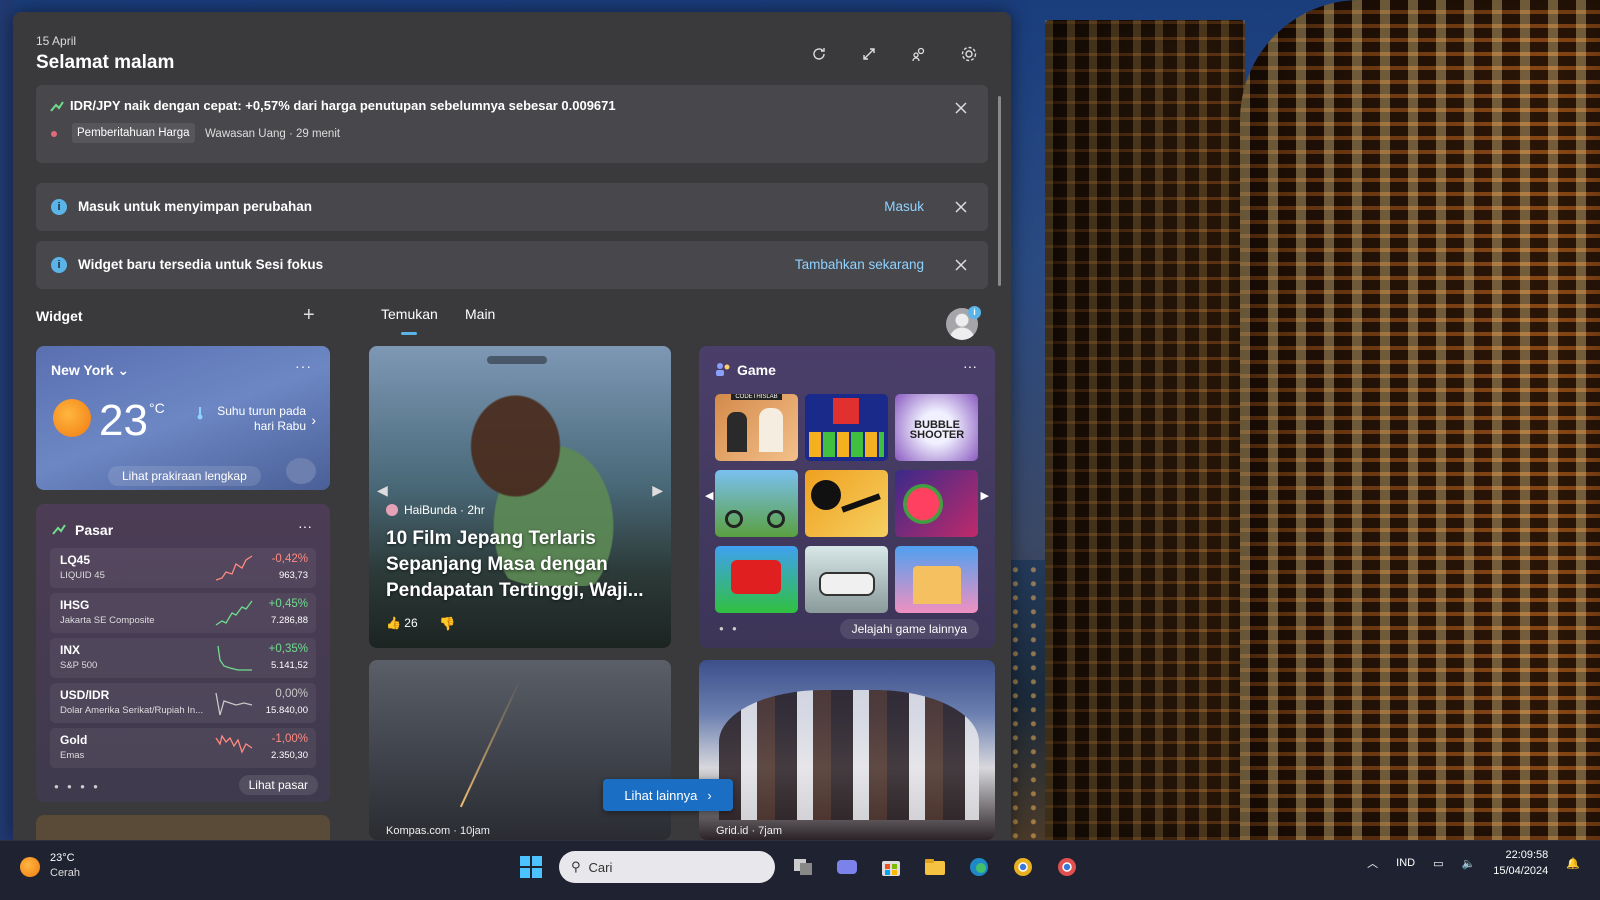  What do you see at coordinates (30, 867) in the screenshot?
I see `sunny-icon` at bounding box center [30, 867].